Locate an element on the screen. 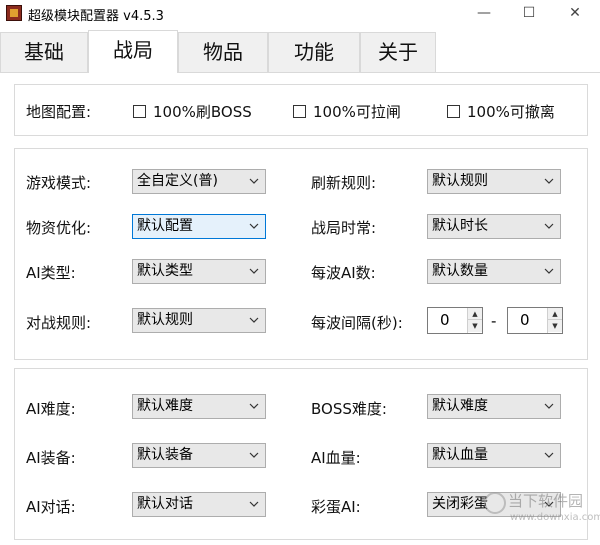 This screenshot has width=600, height=545. ai-difficulty-value: 默认难度 is located at coordinates (165, 406).